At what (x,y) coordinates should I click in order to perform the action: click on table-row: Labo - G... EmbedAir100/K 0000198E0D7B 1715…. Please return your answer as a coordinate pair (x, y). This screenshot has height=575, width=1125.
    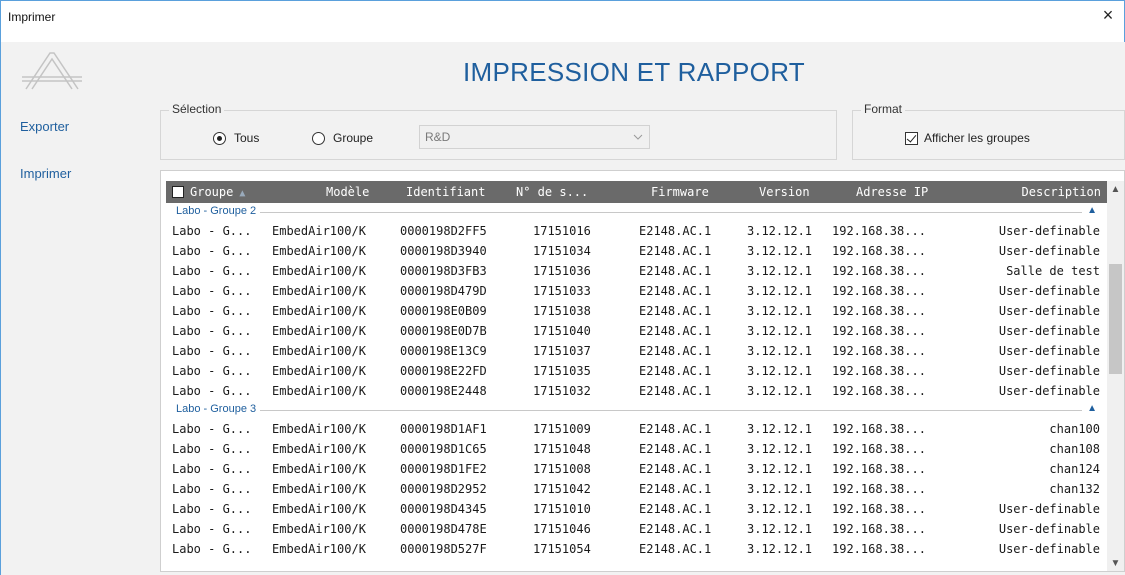
    Looking at the image, I should click on (634, 331).